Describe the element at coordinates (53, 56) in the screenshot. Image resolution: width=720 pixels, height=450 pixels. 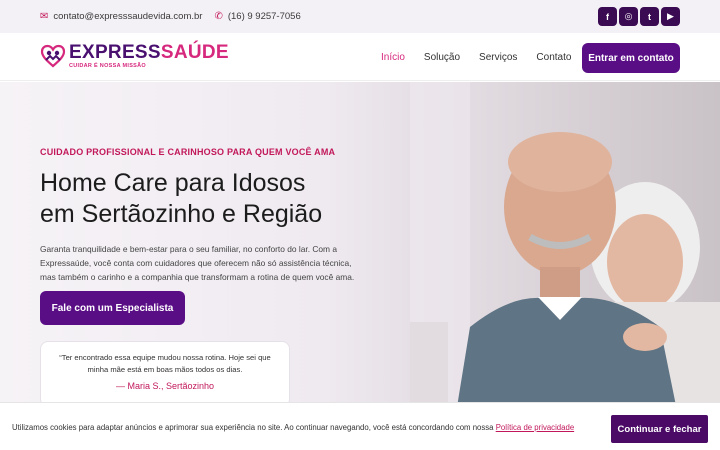
I see `heart-people-logo-icon` at that location.